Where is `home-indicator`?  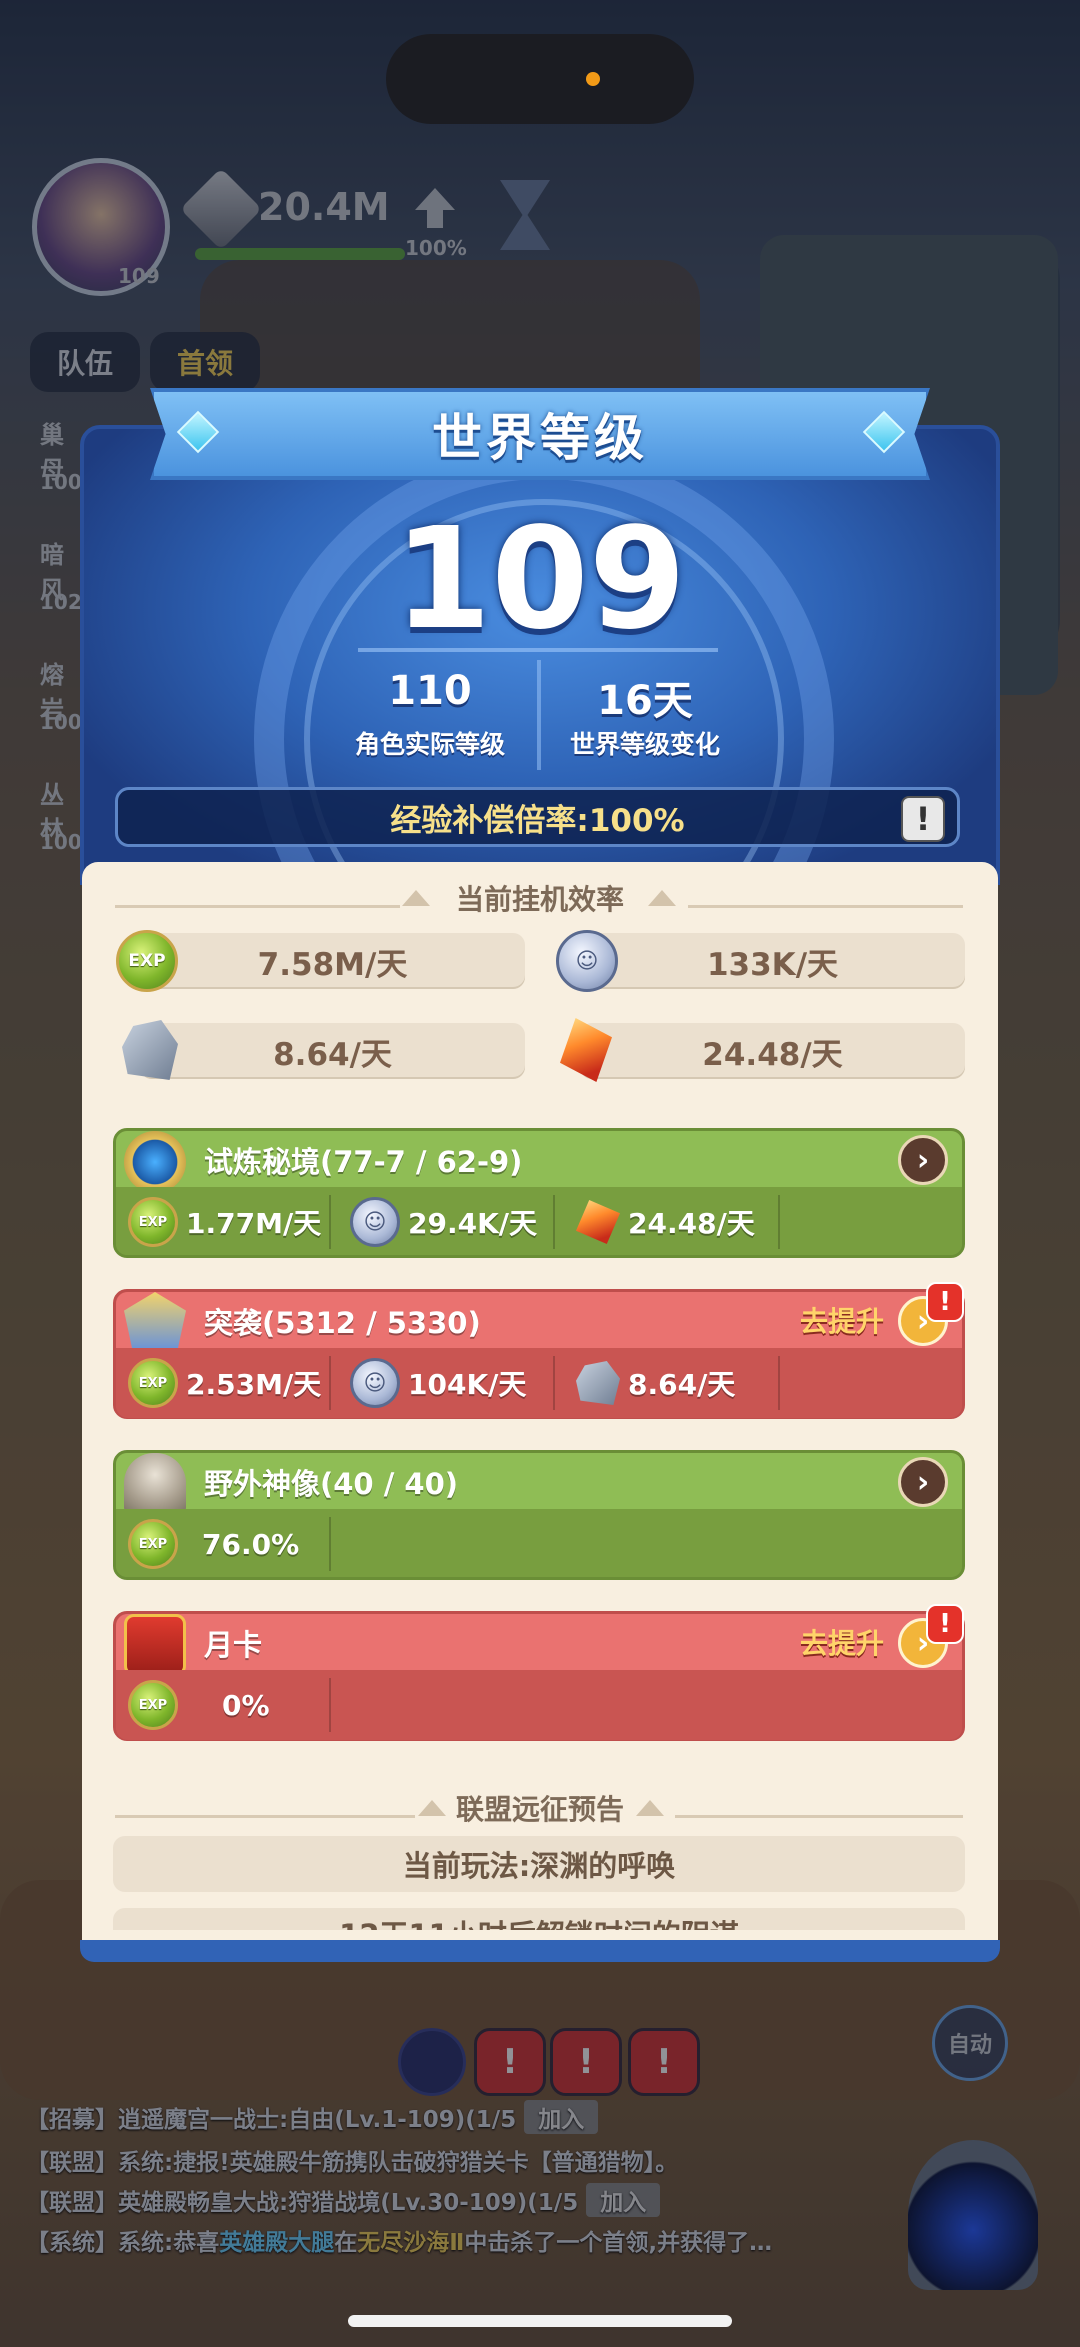
home-indicator is located at coordinates (540, 2321).